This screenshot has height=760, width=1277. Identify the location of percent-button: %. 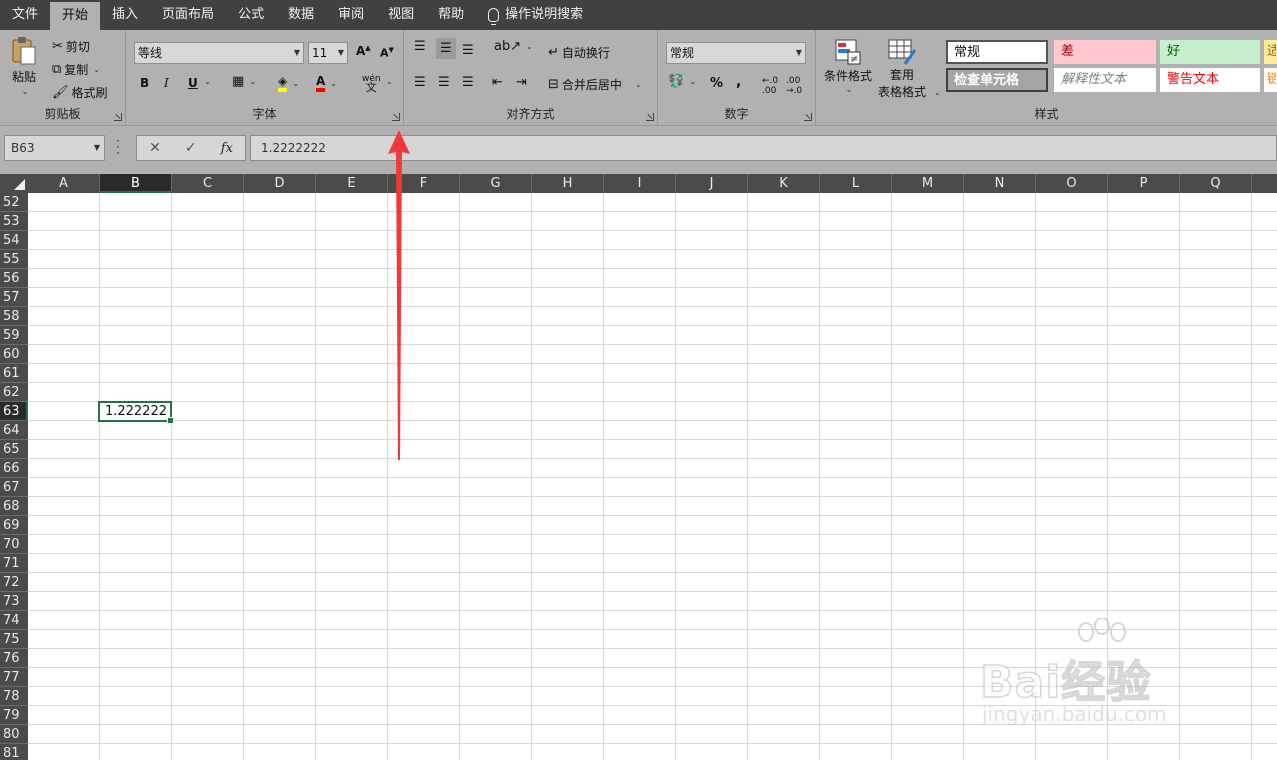
(716, 83).